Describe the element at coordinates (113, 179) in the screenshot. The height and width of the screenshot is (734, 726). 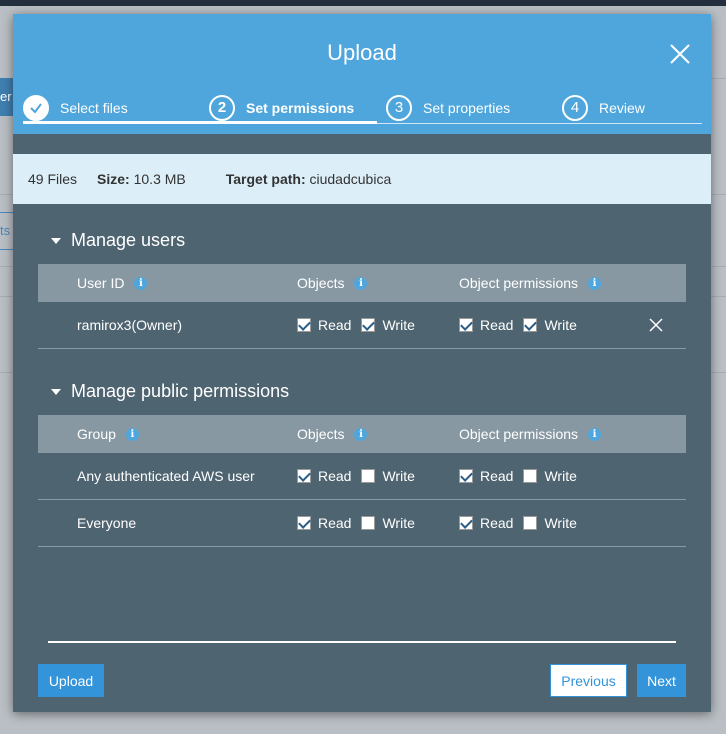
I see `size-label: Size:` at that location.